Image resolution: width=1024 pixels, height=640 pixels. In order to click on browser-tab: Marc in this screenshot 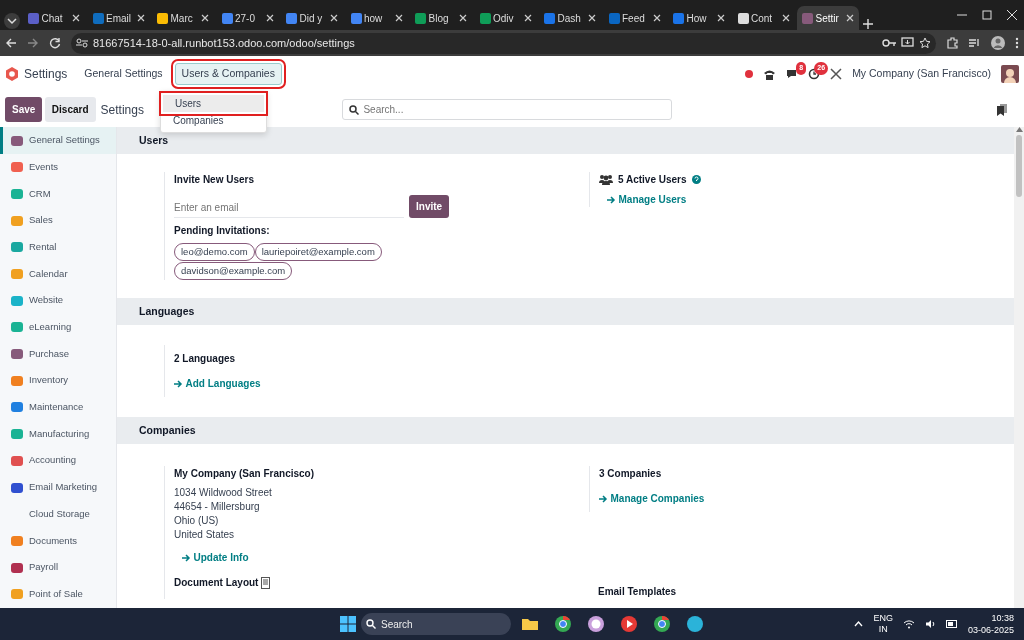, I will do `click(183, 18)`.